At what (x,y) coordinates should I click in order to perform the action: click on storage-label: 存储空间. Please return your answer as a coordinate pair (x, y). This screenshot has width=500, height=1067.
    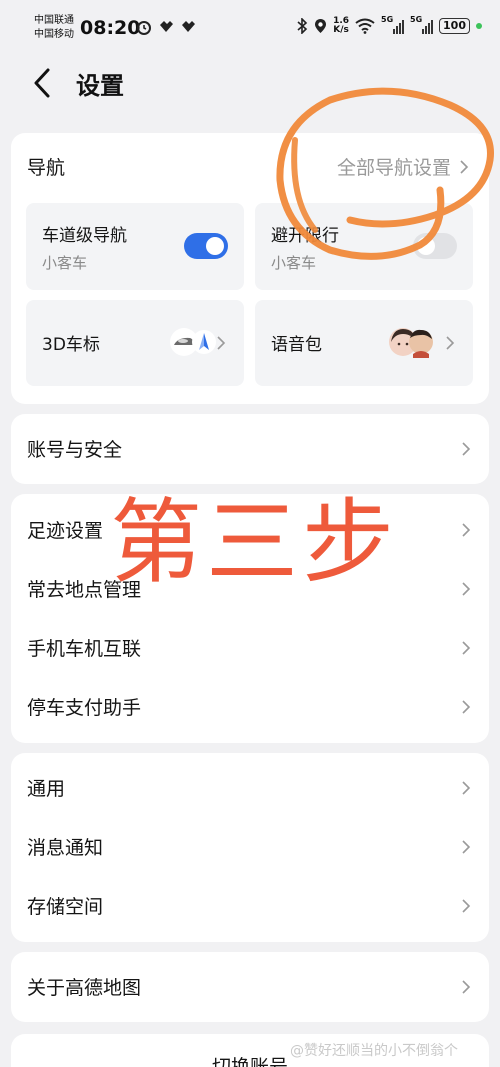
    Looking at the image, I should click on (65, 907).